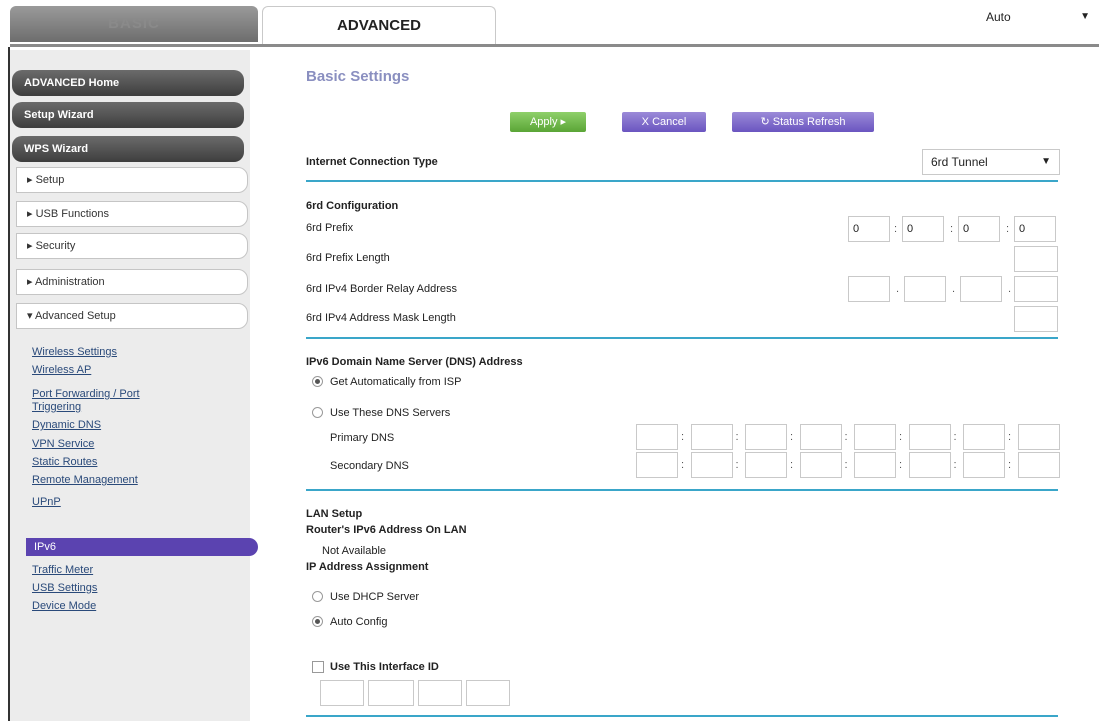 The image size is (1099, 721). Describe the element at coordinates (134, 24) in the screenshot. I see `tab-basic: BASIC` at that location.